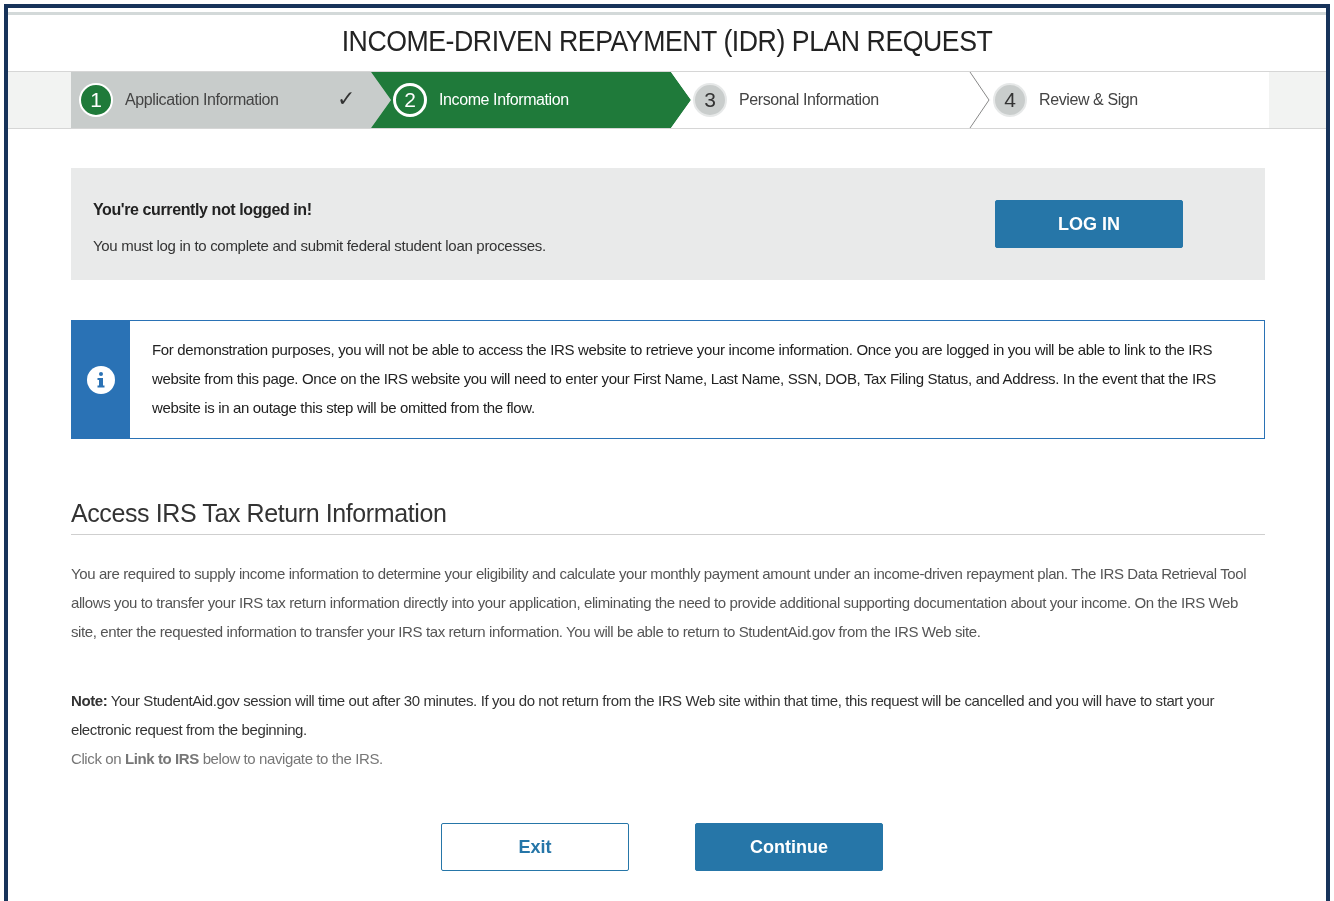 This screenshot has height=901, width=1334. I want to click on step-number: 4, so click(1010, 100).